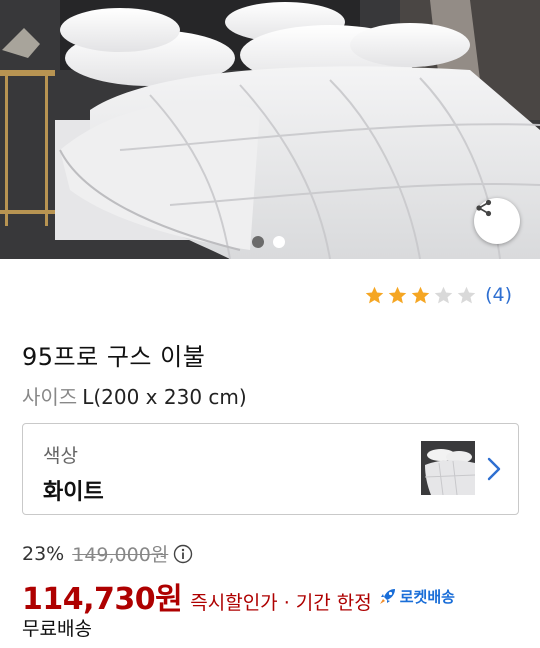  Describe the element at coordinates (57, 629) in the screenshot. I see `shipping-info: 무료배송` at that location.